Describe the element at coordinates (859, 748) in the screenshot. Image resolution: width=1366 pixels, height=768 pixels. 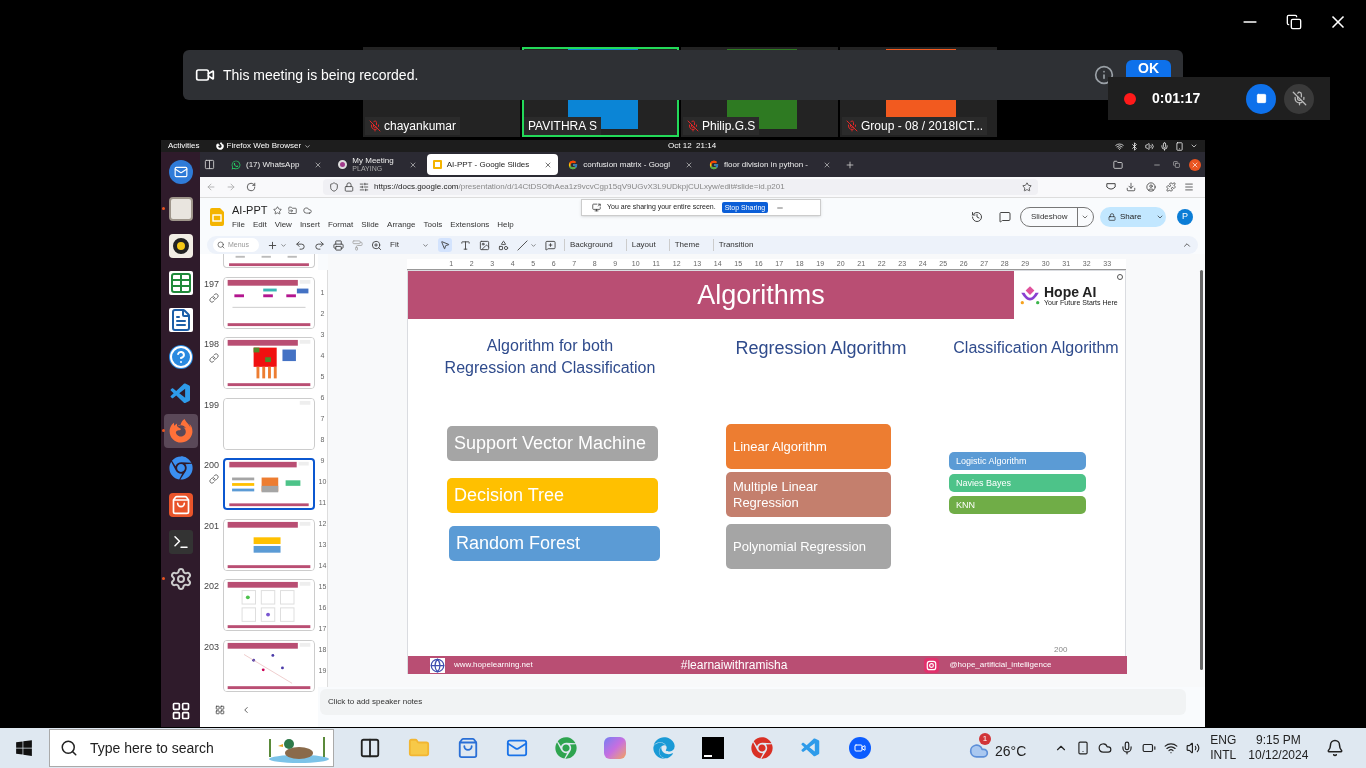
I see `video-call-icon` at that location.